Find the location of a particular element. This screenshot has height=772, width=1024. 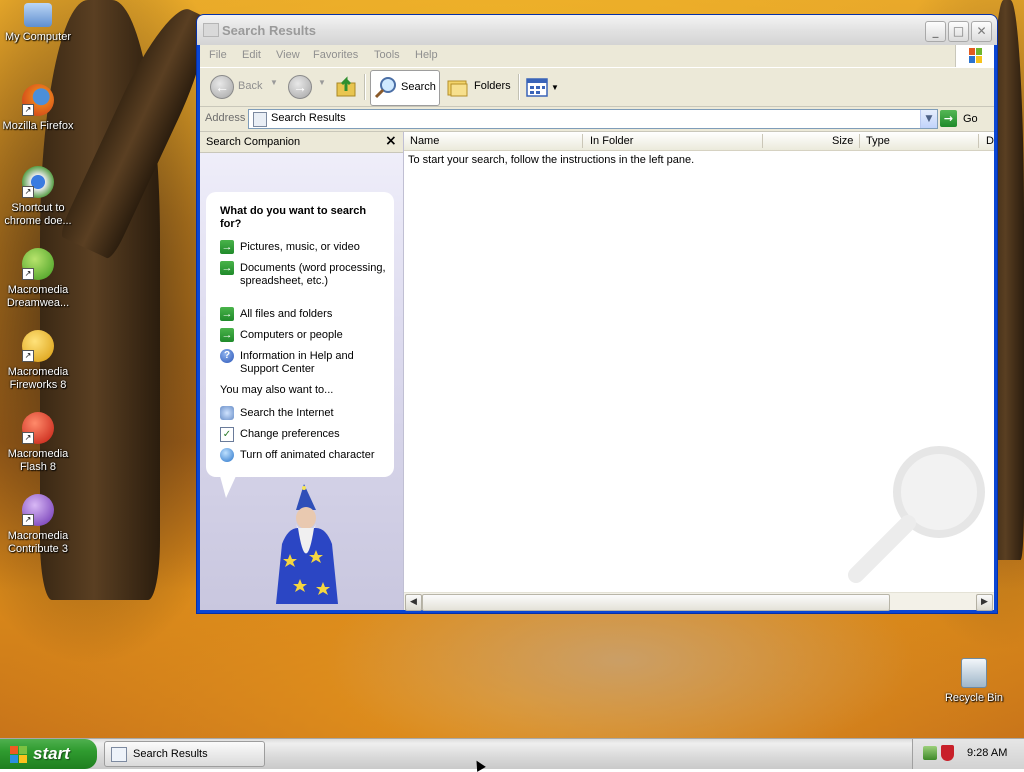

desktop-icon-label: Recycle Bin is located at coordinates (974, 698).